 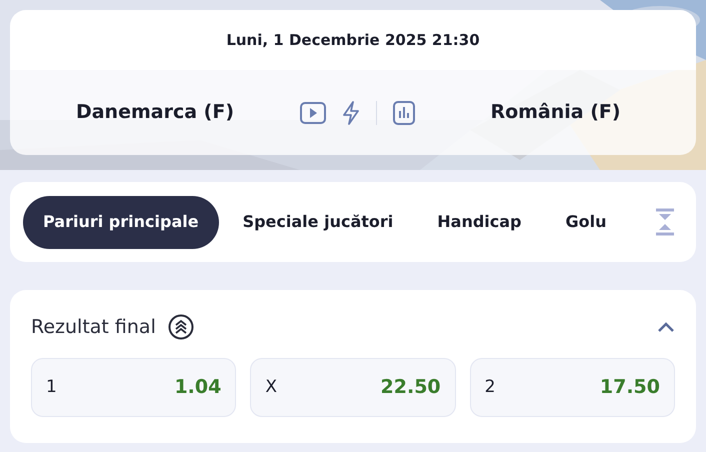 I want to click on market-title: Rezultat final, so click(x=93, y=327).